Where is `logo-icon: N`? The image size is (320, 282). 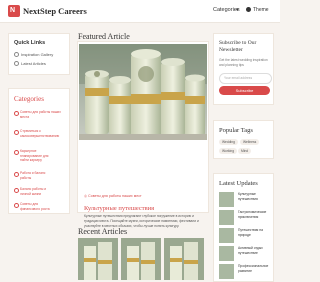
logo-icon: N is located at coordinates (14, 11).